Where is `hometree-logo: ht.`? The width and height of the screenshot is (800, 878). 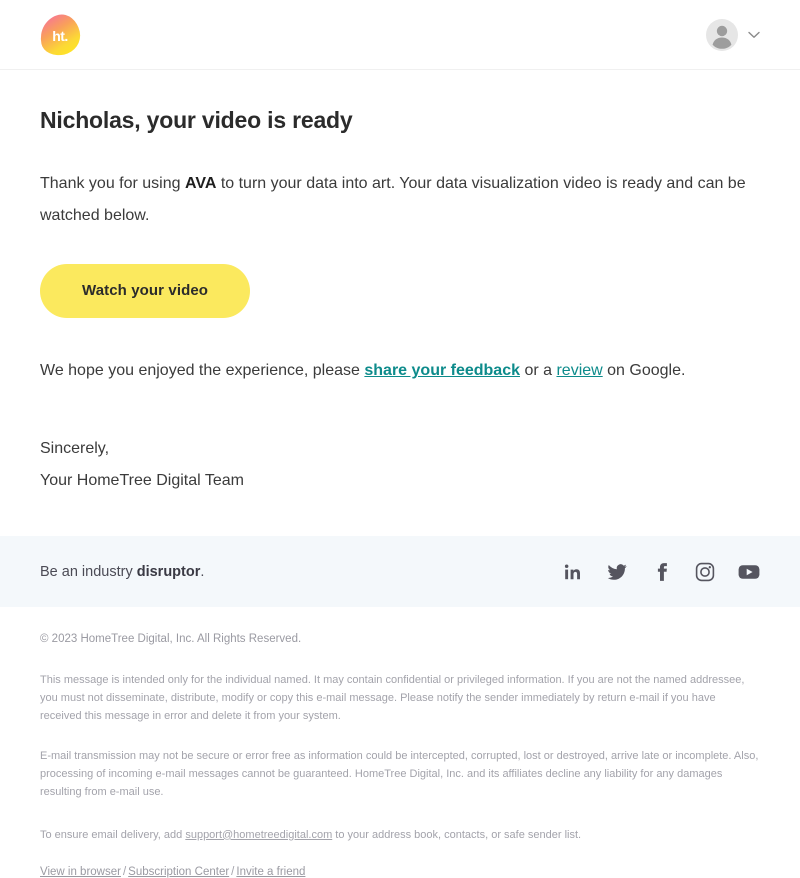
hometree-logo: ht. is located at coordinates (60, 34).